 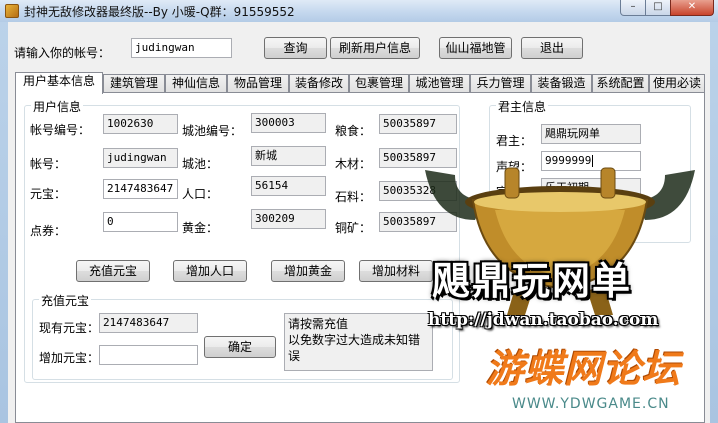 I want to click on app-icon, so click(x=12, y=11).